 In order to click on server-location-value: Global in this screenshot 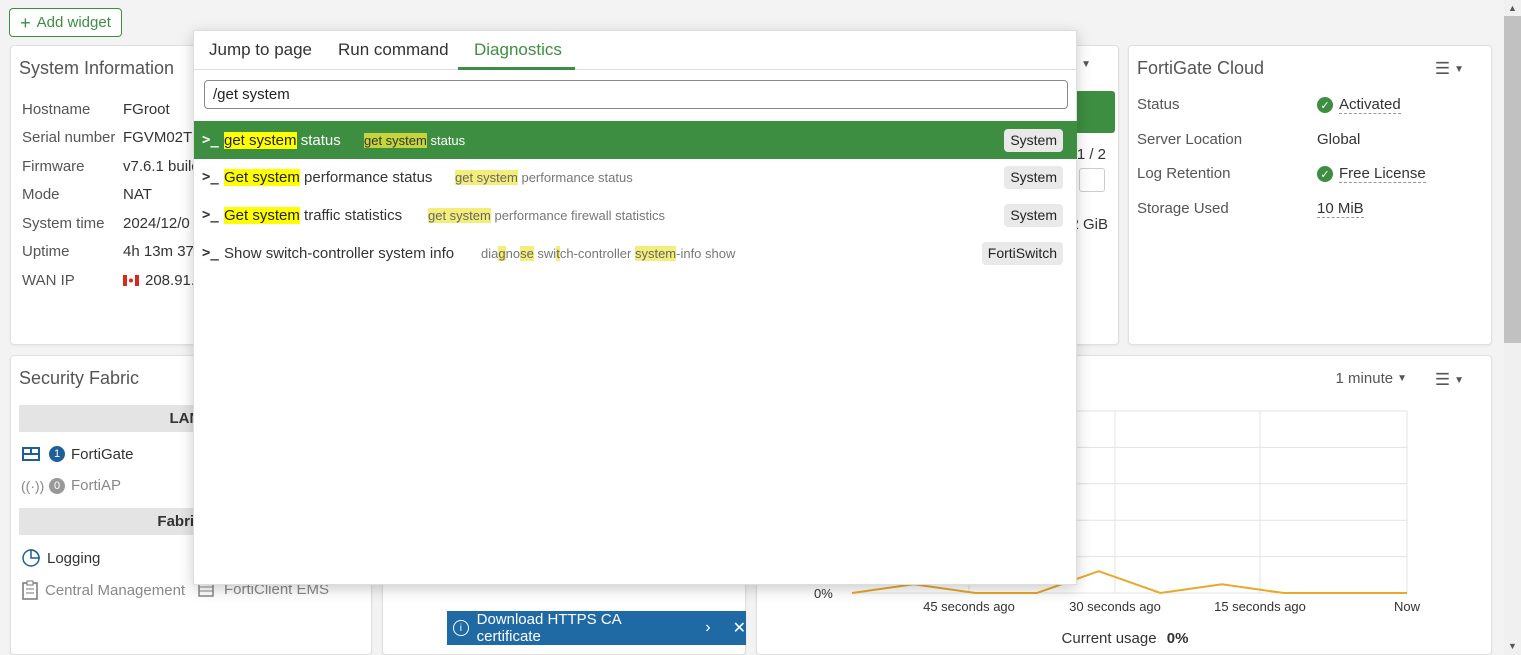, I will do `click(1339, 139)`.